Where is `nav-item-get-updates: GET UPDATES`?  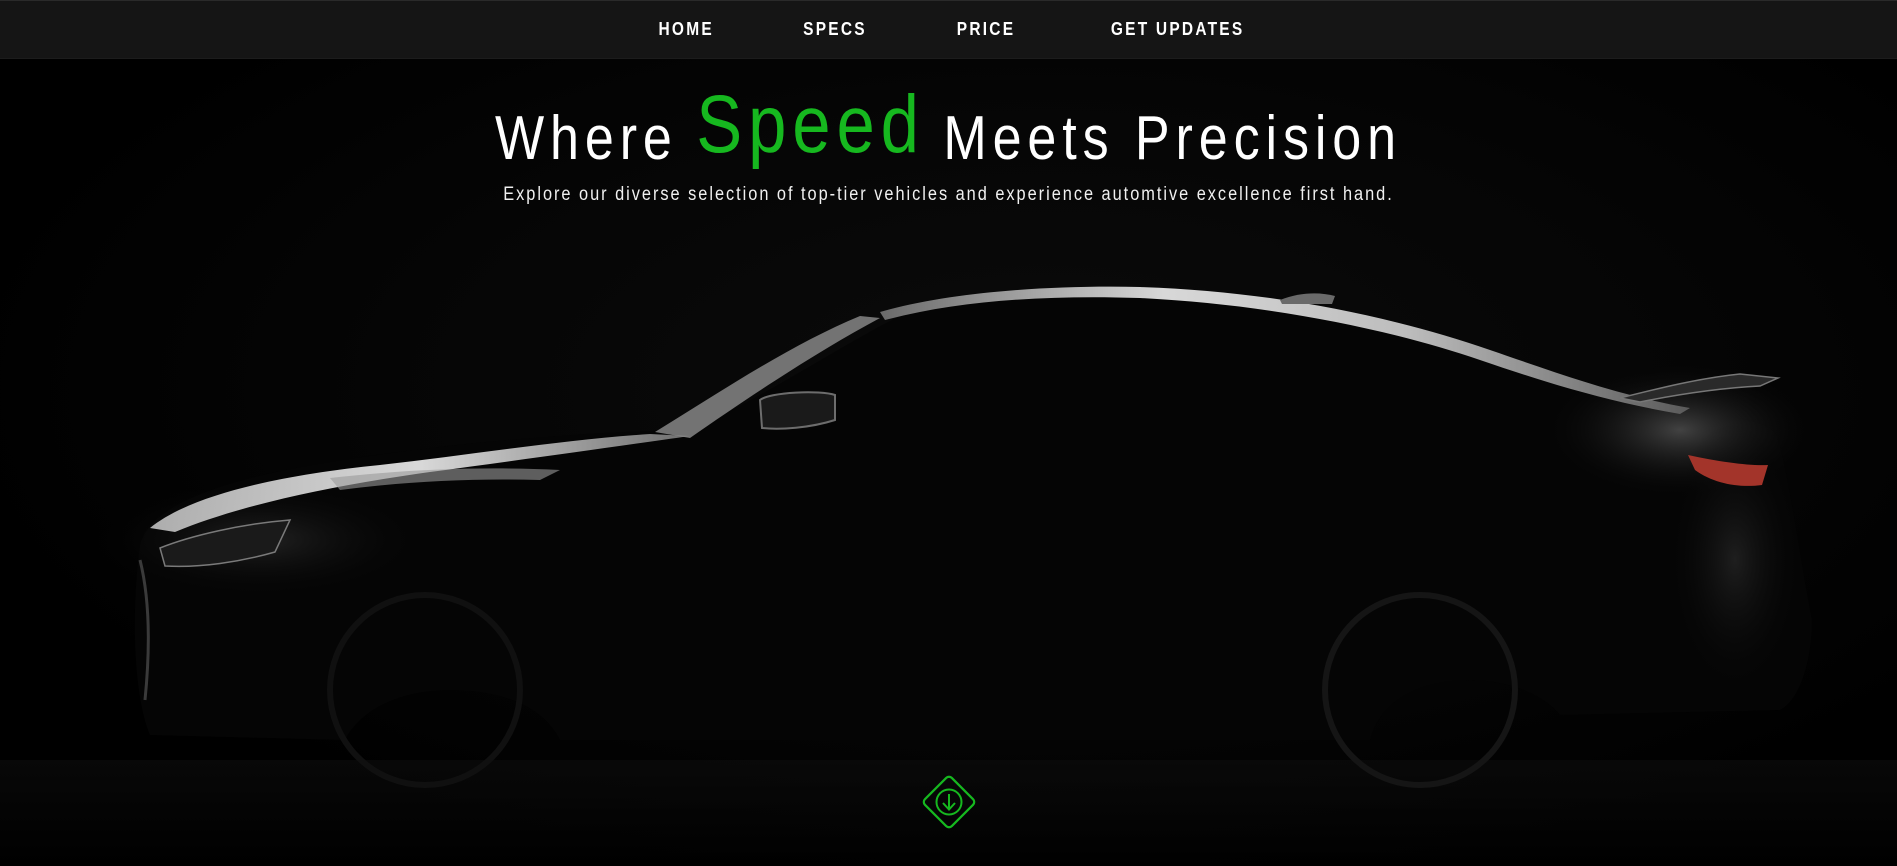 nav-item-get-updates: GET UPDATES is located at coordinates (1177, 29).